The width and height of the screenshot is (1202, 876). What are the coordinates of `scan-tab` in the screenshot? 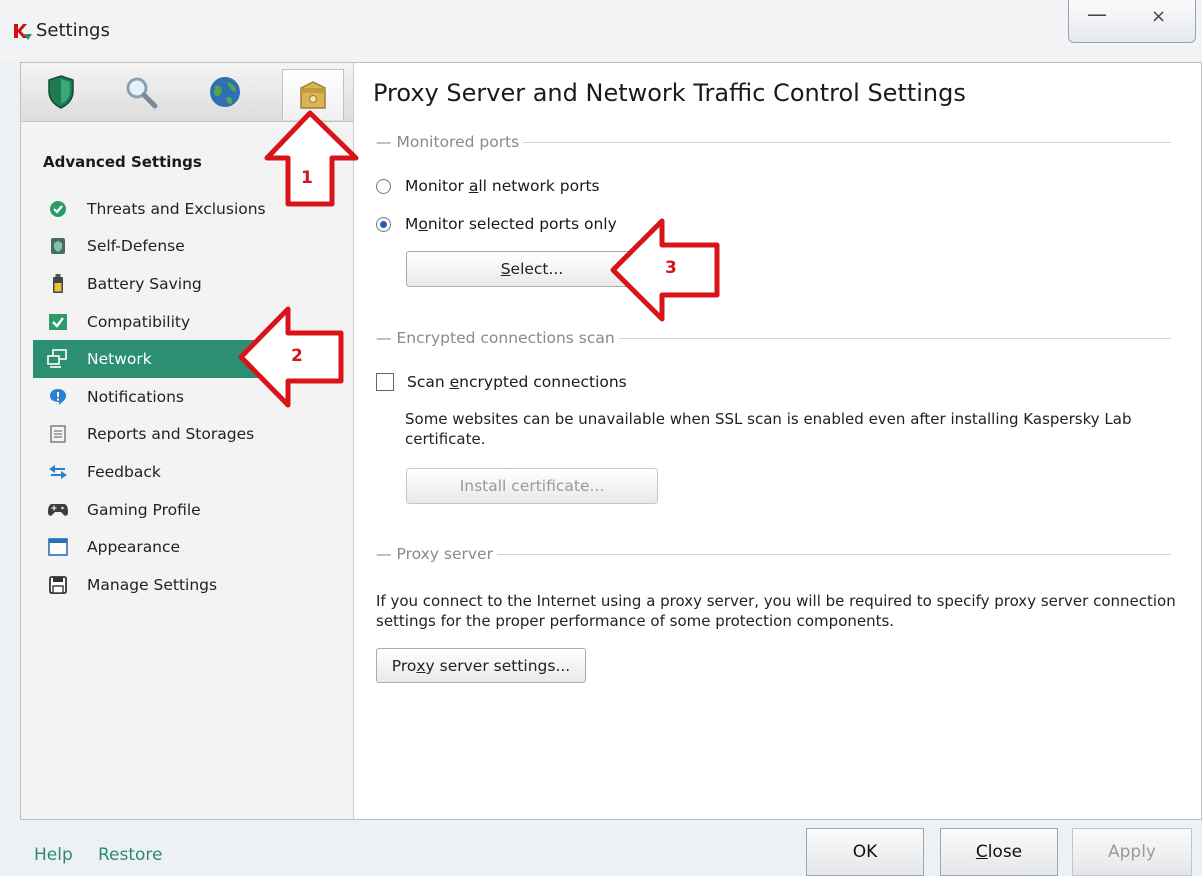 It's located at (141, 92).